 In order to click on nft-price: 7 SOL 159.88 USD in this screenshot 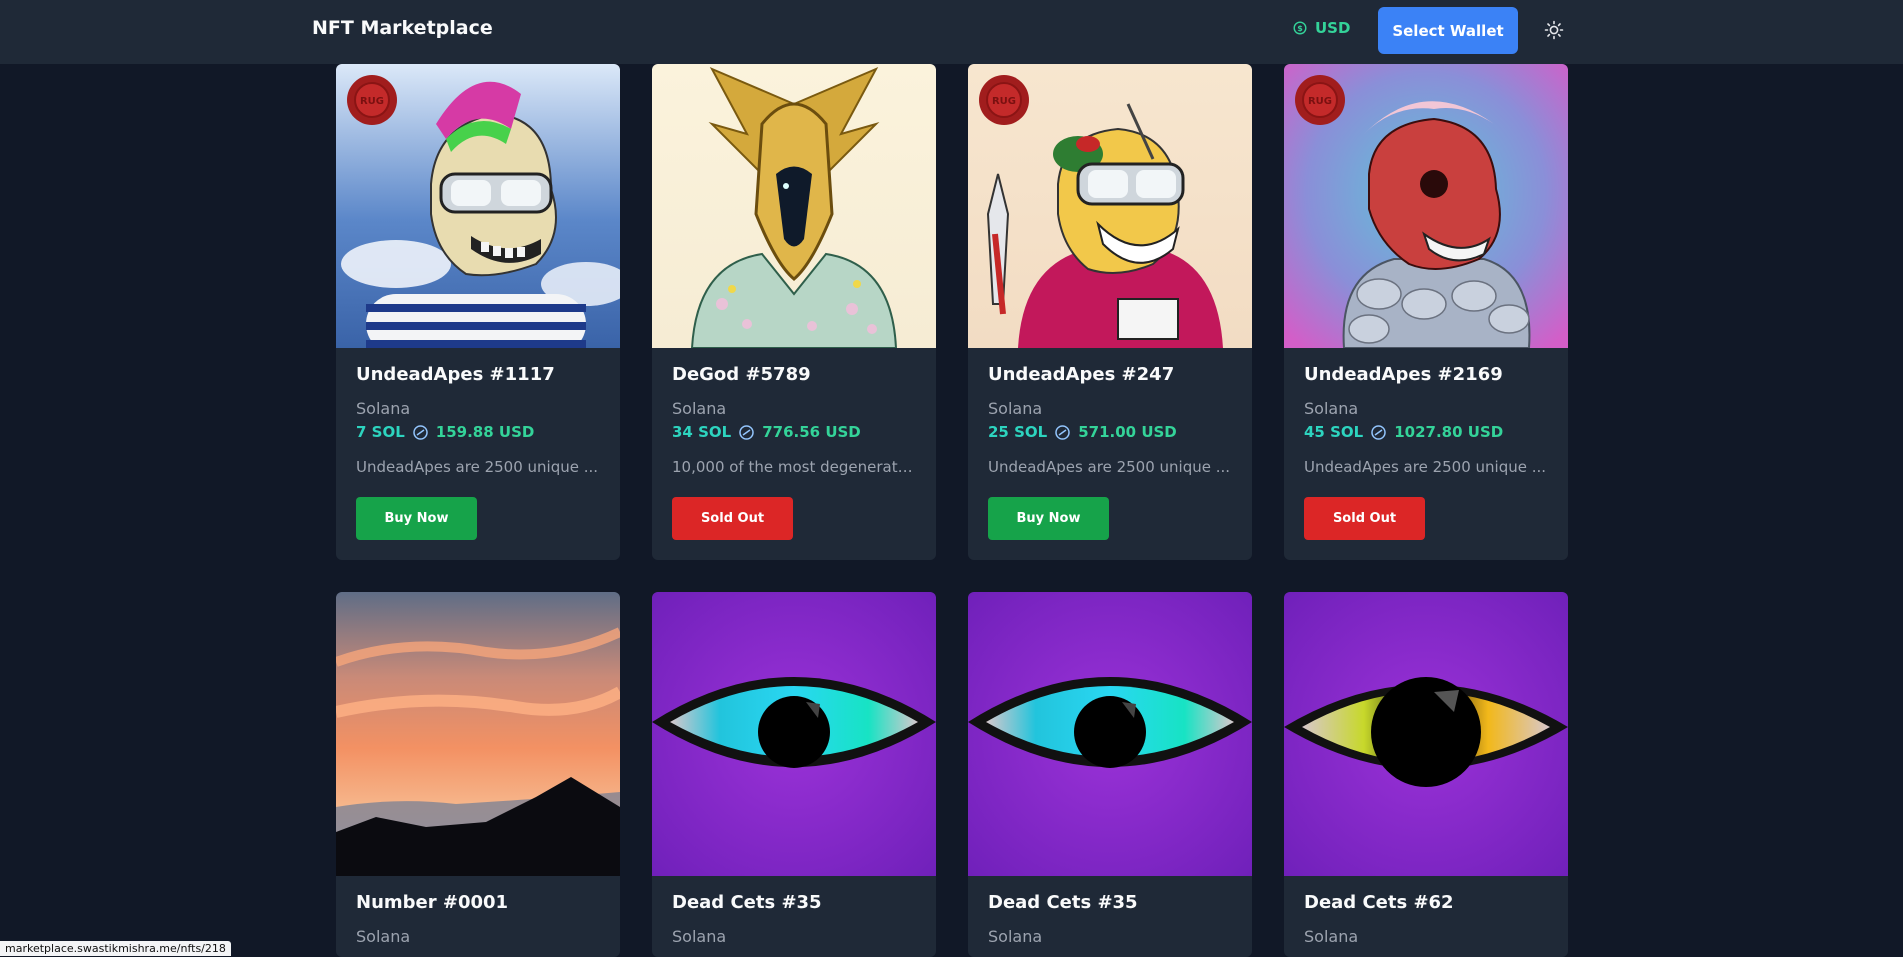, I will do `click(445, 432)`.